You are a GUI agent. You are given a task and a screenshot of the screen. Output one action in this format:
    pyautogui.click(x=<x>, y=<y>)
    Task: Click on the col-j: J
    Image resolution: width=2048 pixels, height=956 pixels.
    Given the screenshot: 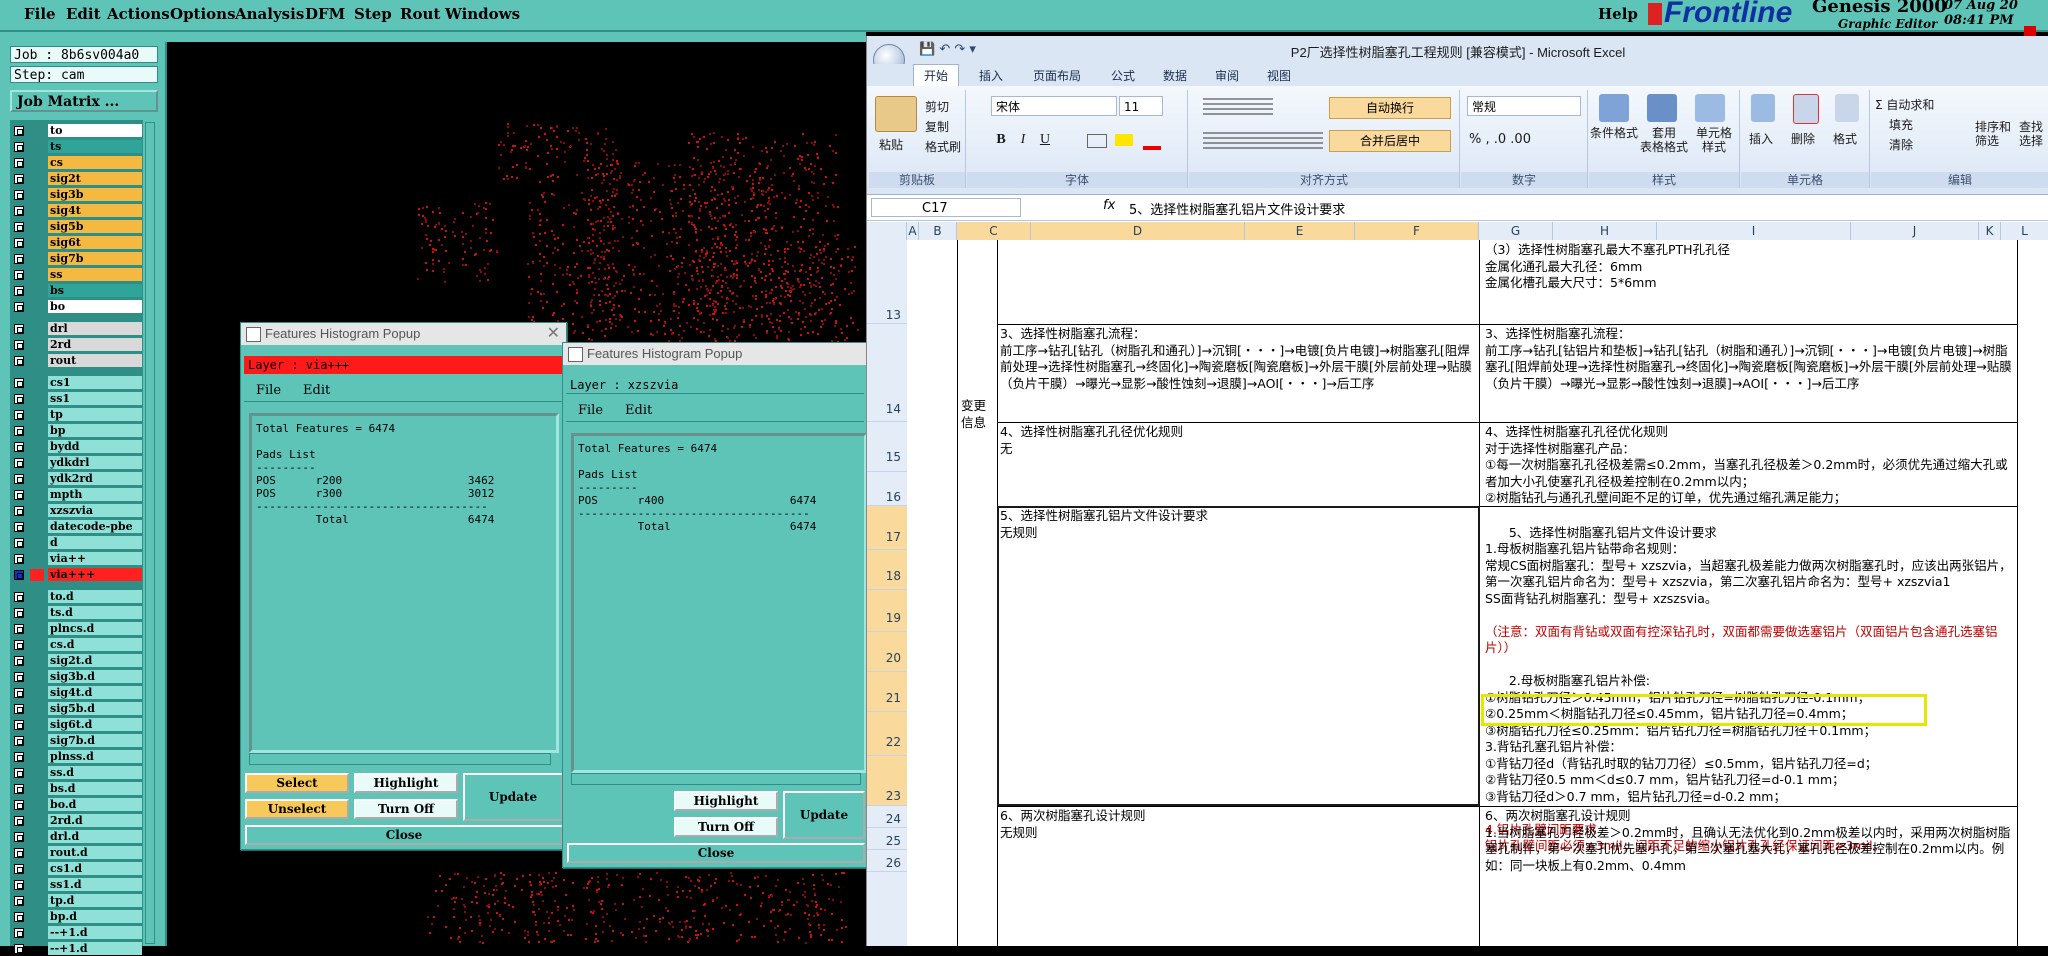 What is the action you would take?
    pyautogui.click(x=1915, y=231)
    